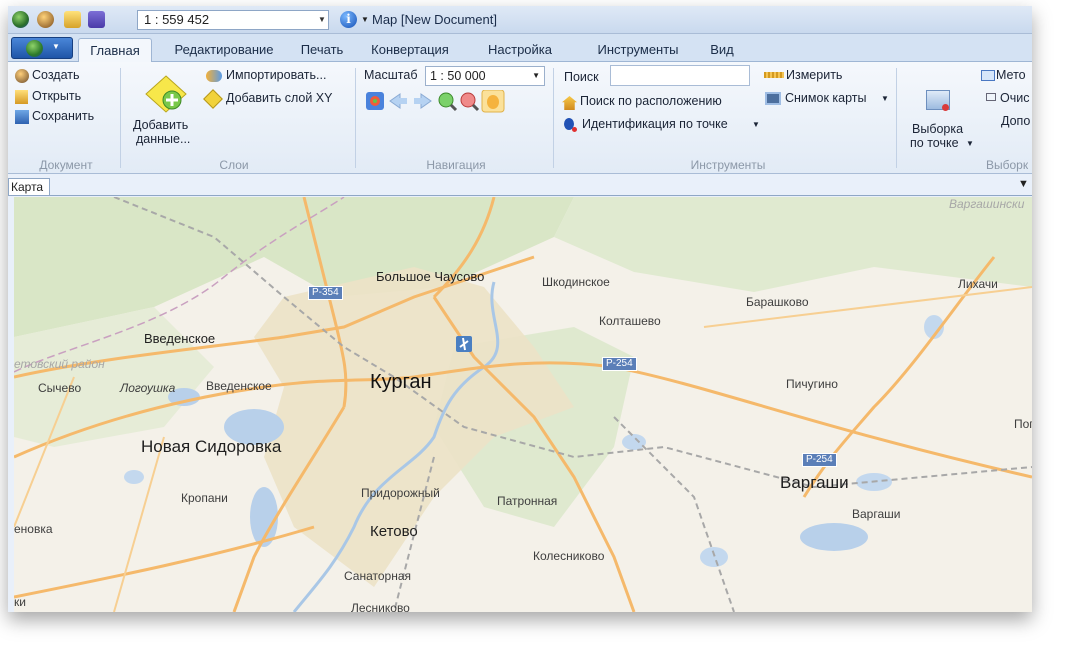  Describe the element at coordinates (115, 50) in the screenshot. I see `tab-home: Главная` at that location.